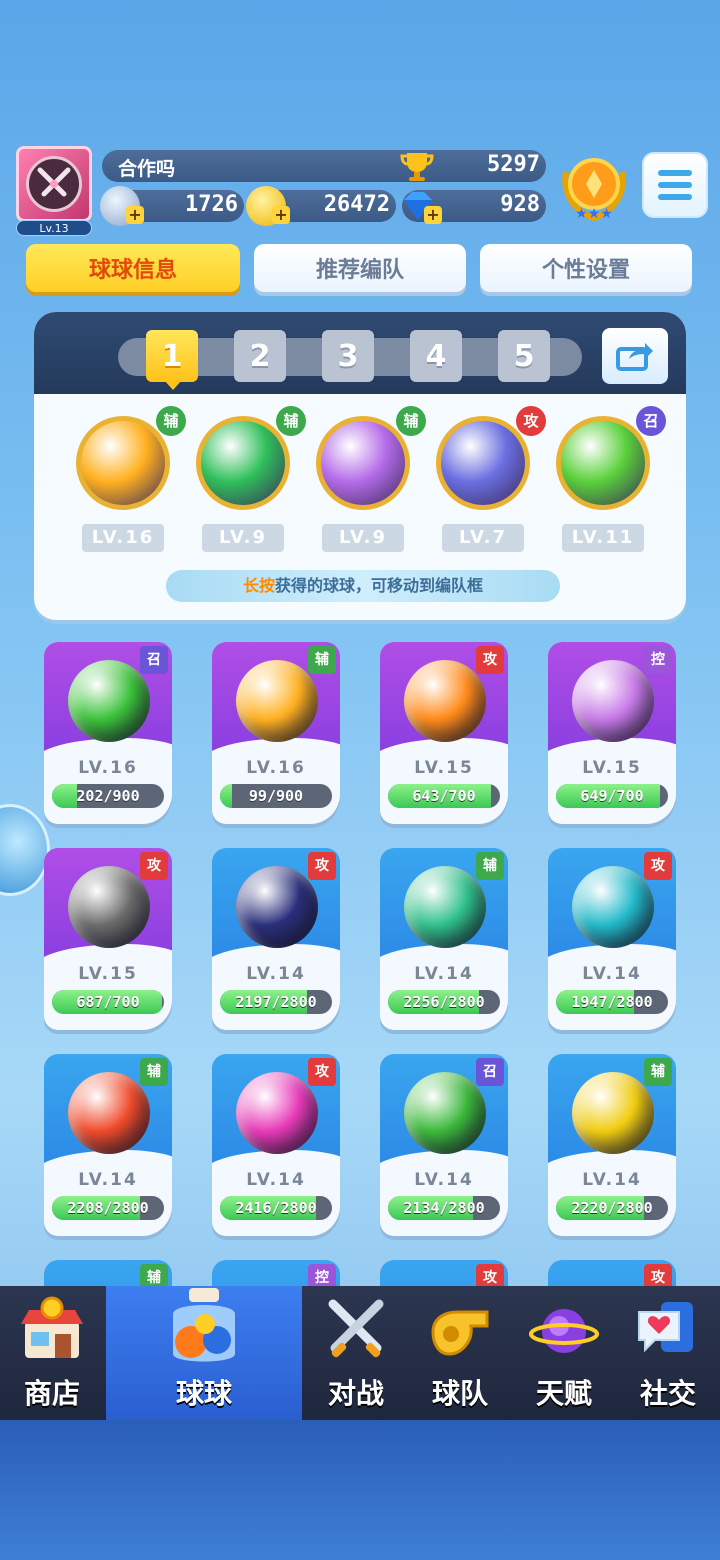  Describe the element at coordinates (108, 1002) in the screenshot. I see `ball-progress-text: 687/700` at that location.